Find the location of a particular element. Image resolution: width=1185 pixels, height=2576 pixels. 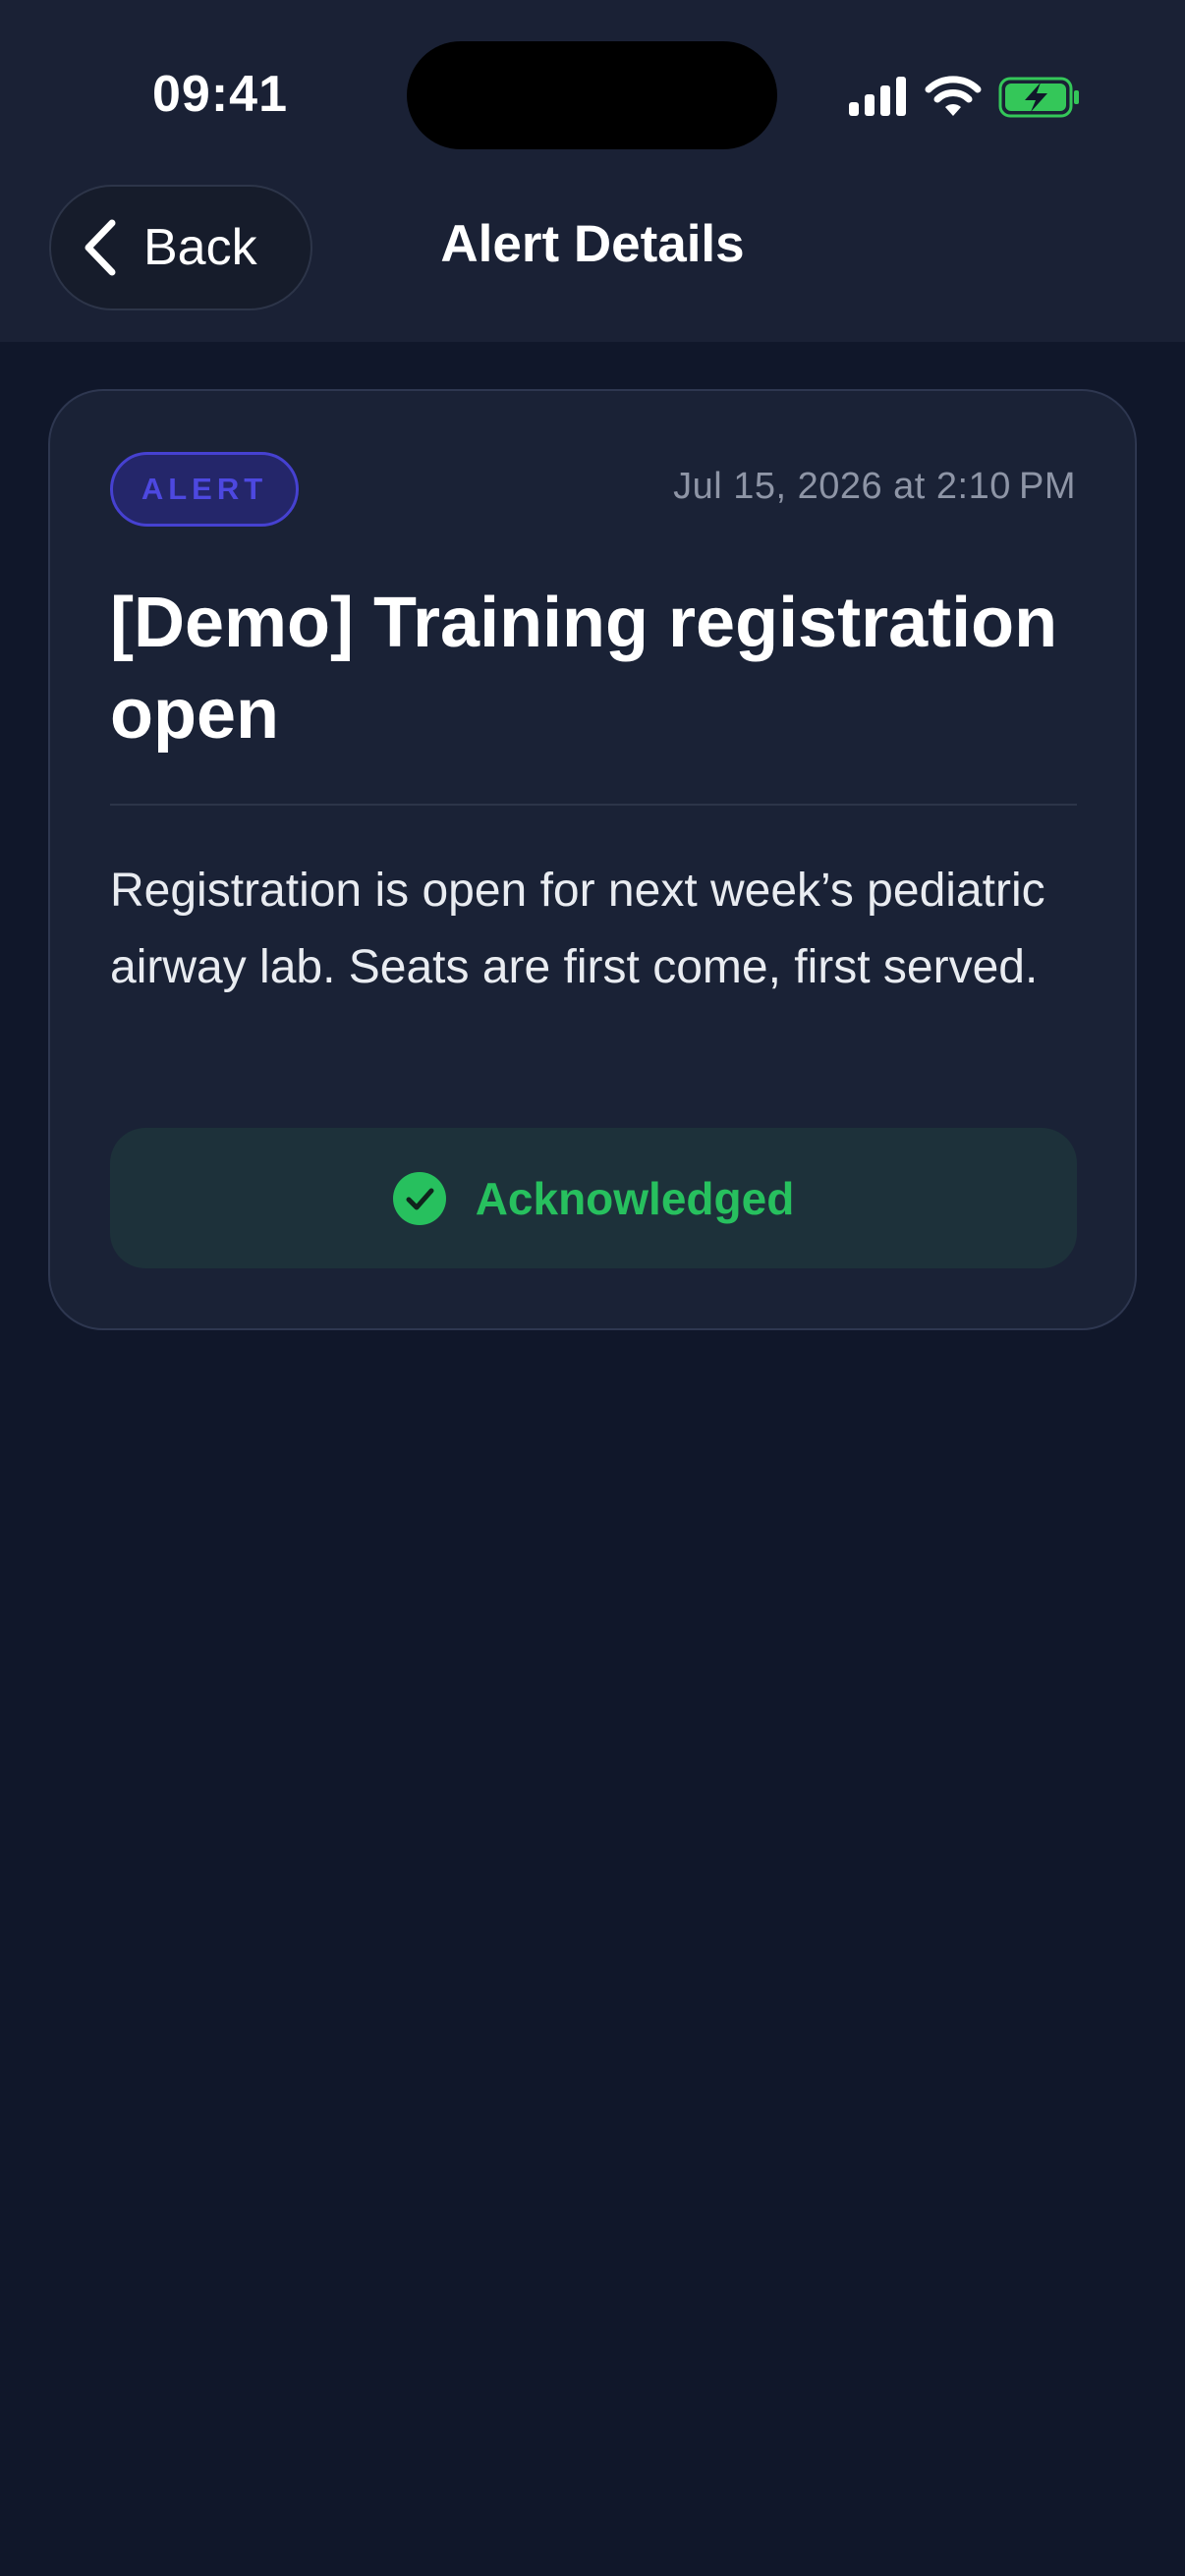

alert-type-badge: ALERT is located at coordinates (205, 489).